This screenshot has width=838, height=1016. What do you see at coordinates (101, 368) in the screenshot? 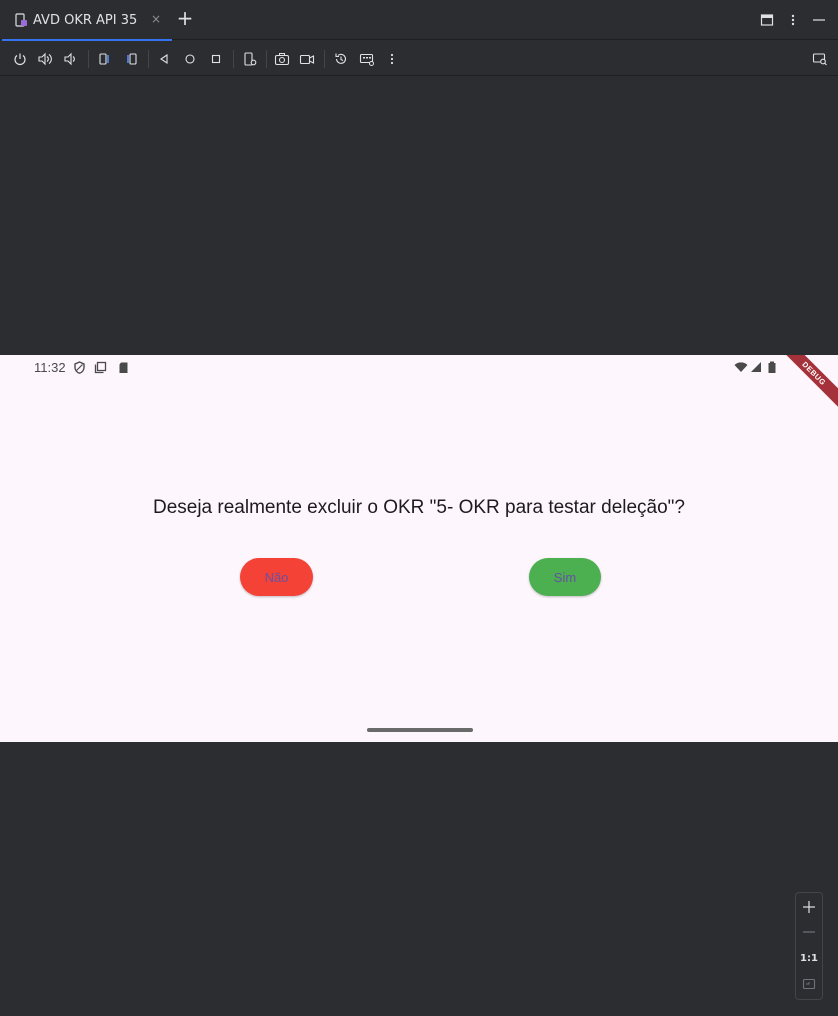
I see `copy-icon` at bounding box center [101, 368].